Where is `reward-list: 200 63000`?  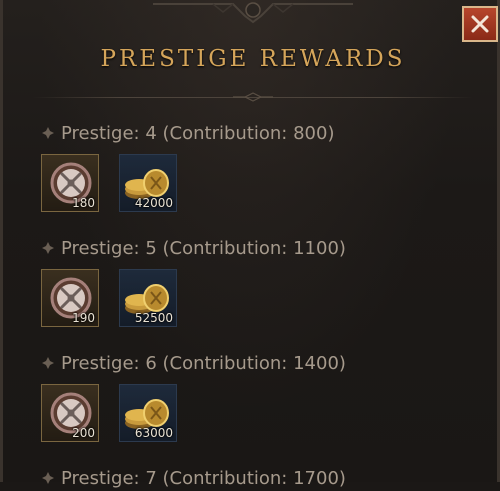 reward-list: 200 63000 is located at coordinates (193, 413).